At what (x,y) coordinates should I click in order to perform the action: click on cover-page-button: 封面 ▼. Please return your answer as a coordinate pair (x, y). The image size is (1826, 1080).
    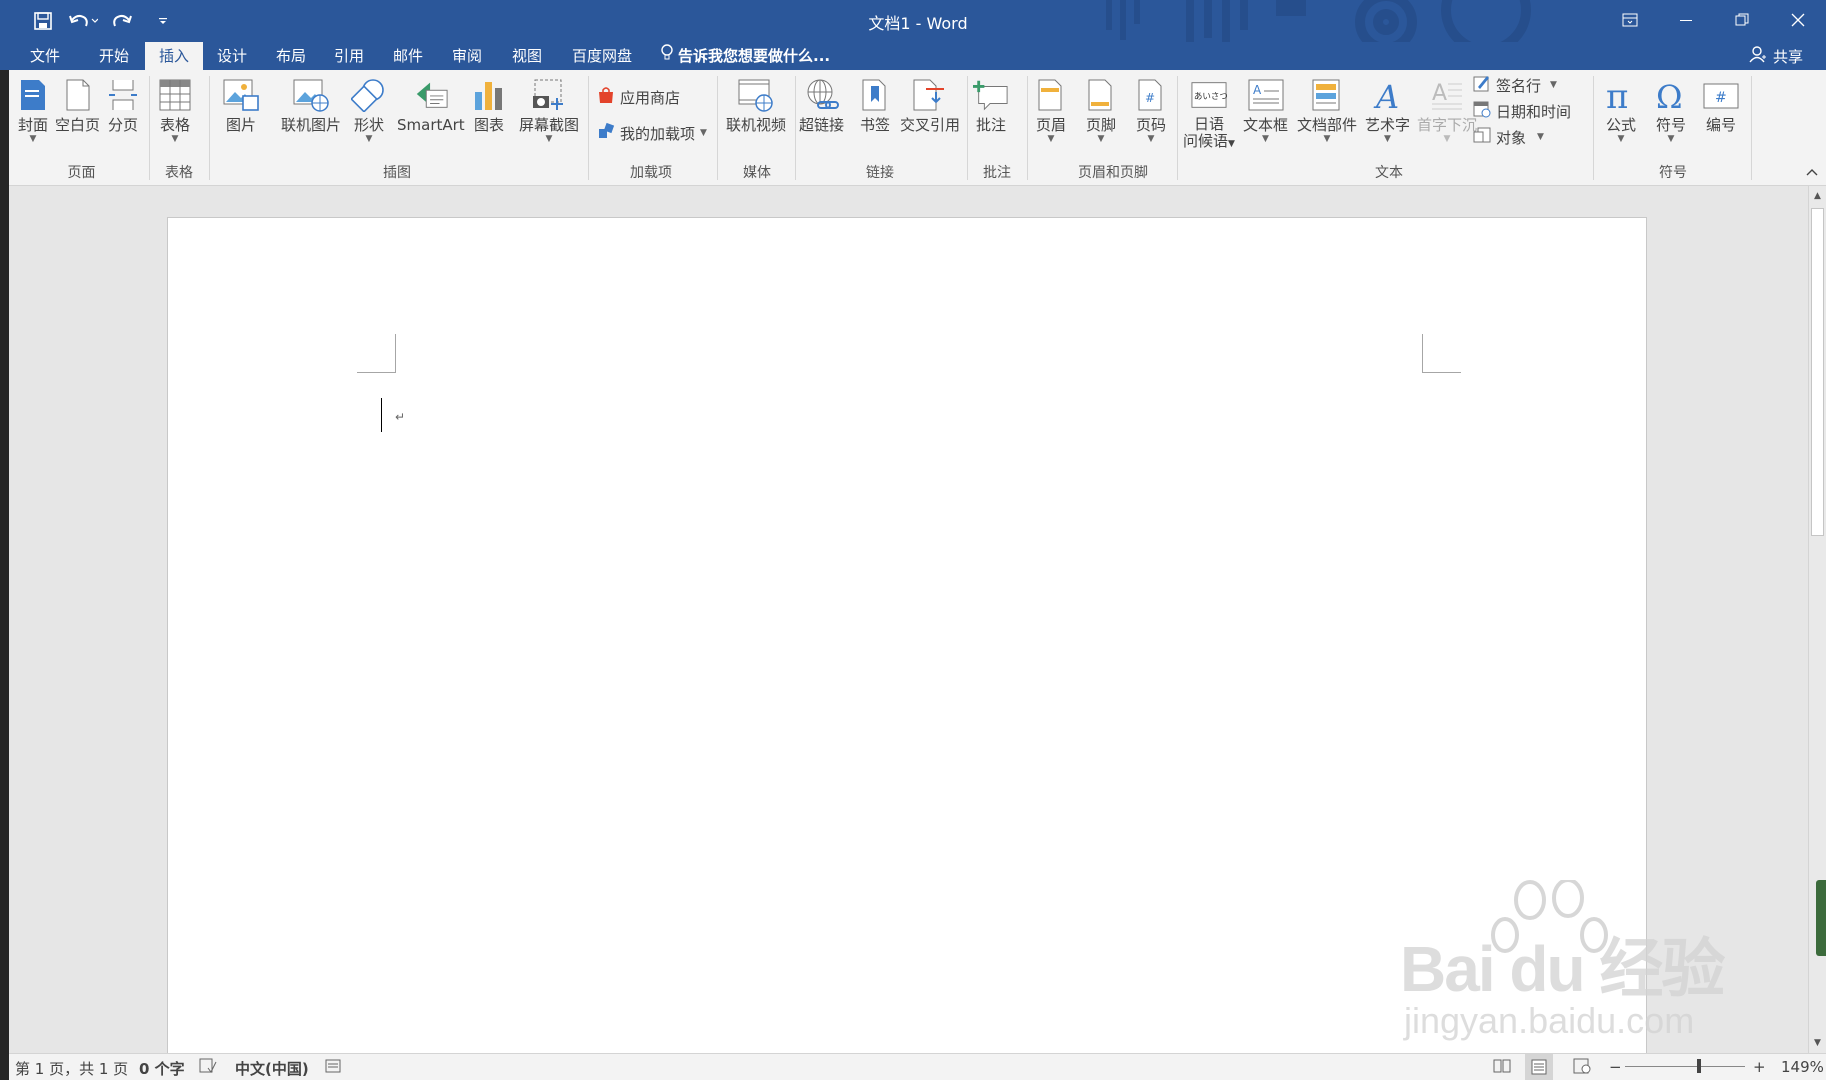
    Looking at the image, I should click on (33, 110).